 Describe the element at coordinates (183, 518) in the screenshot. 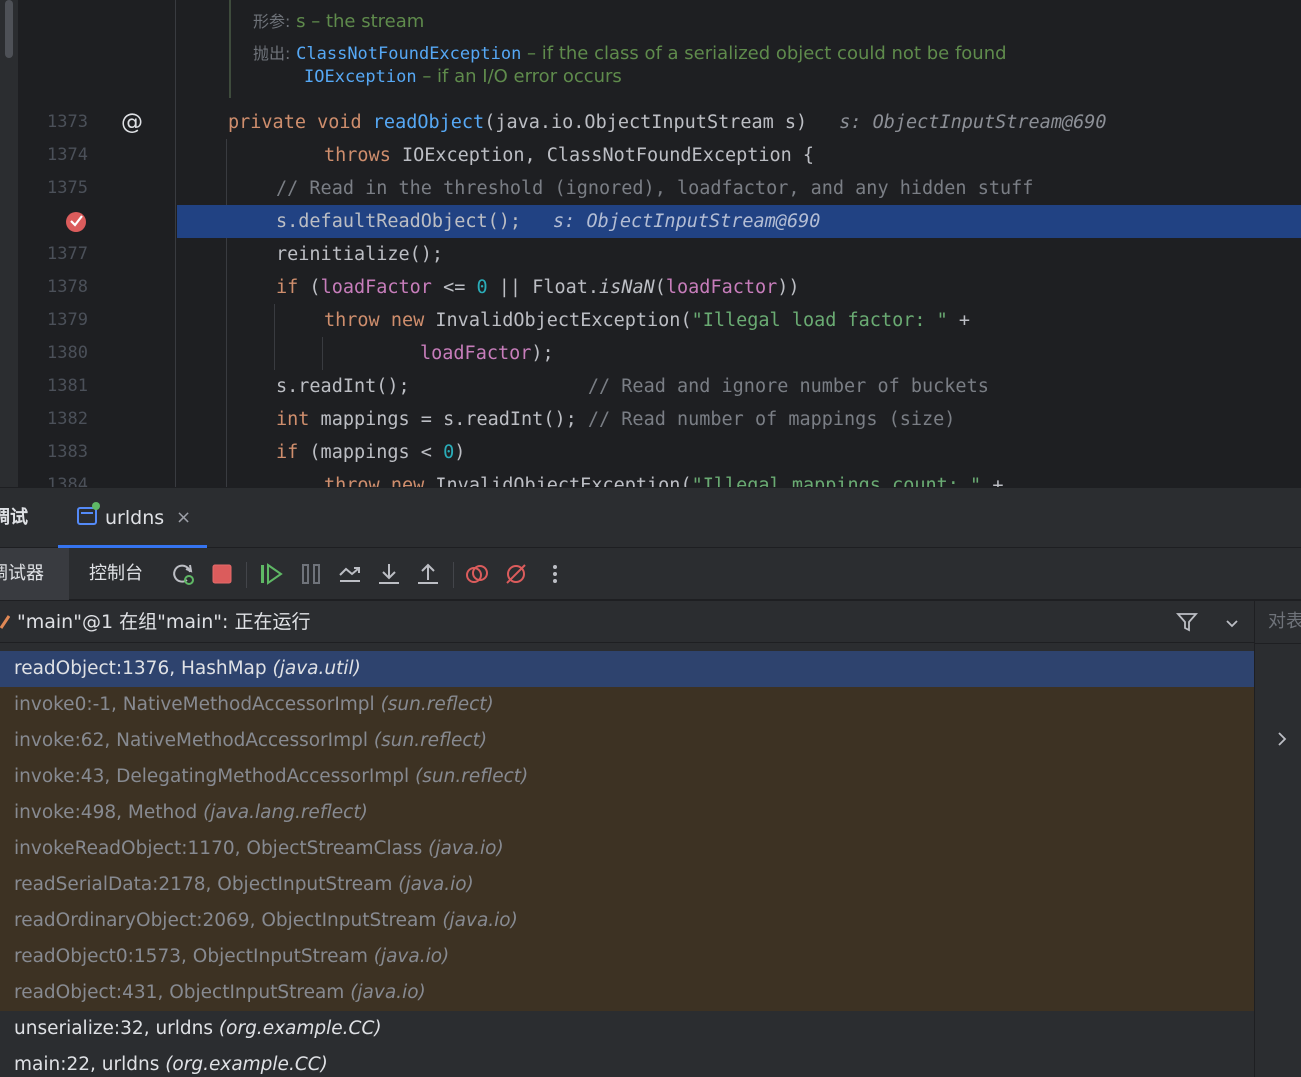

I see `close-icon: ×` at that location.